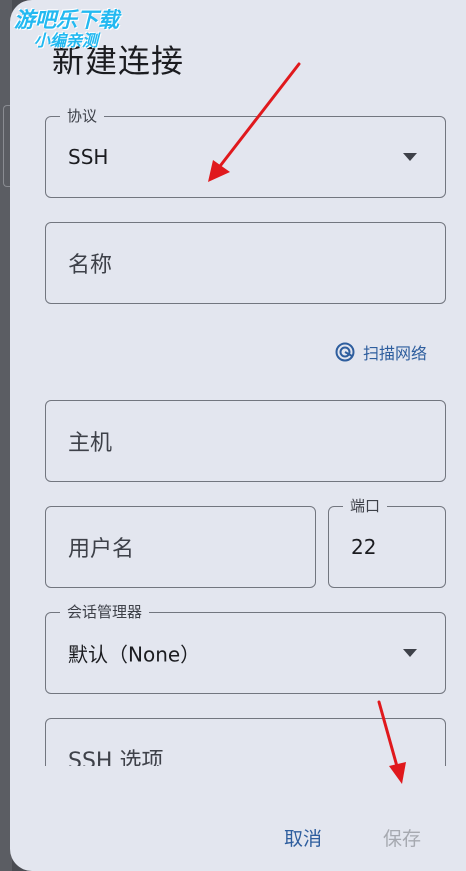 The height and width of the screenshot is (871, 466). Describe the element at coordinates (105, 612) in the screenshot. I see `session-manager-label: 会话管理器` at that location.